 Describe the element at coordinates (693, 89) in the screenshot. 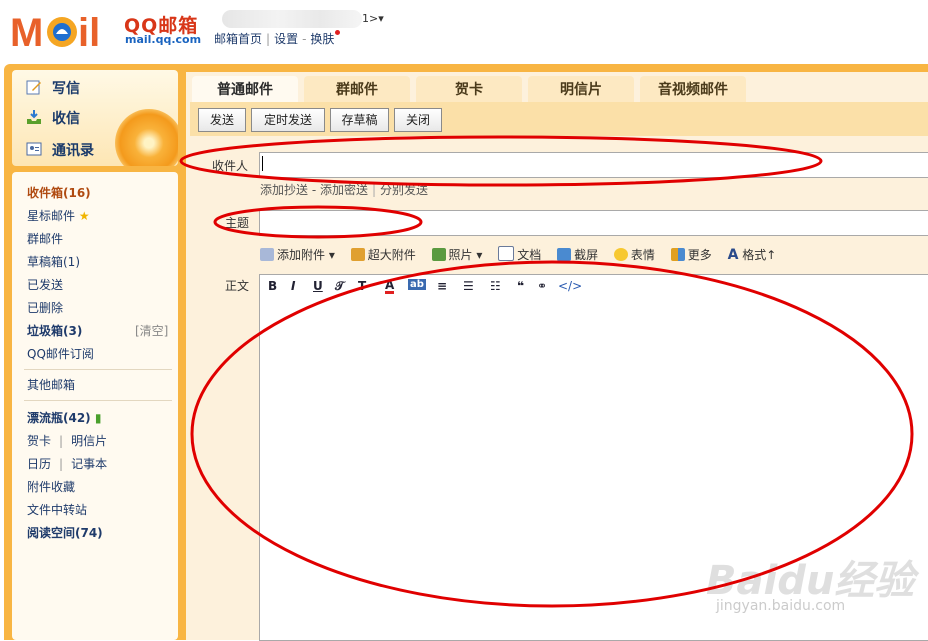

I see `tab-av-mail: 音视频邮件` at that location.